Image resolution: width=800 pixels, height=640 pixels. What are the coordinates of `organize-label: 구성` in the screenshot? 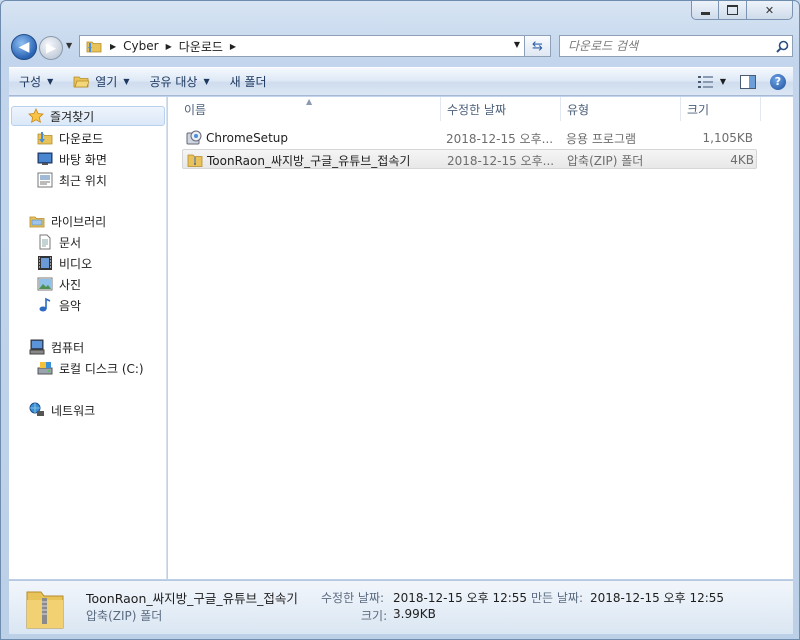 It's located at (30, 82).